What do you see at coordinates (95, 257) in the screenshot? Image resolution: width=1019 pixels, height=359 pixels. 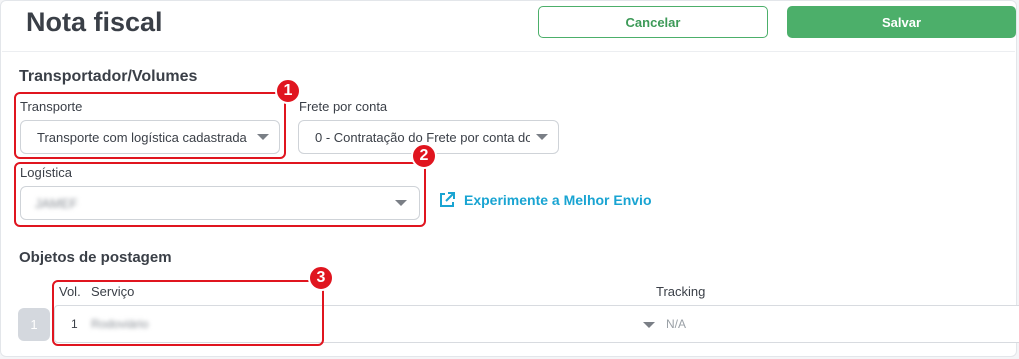 I see `objects-section-title: Objetos de postagem` at bounding box center [95, 257].